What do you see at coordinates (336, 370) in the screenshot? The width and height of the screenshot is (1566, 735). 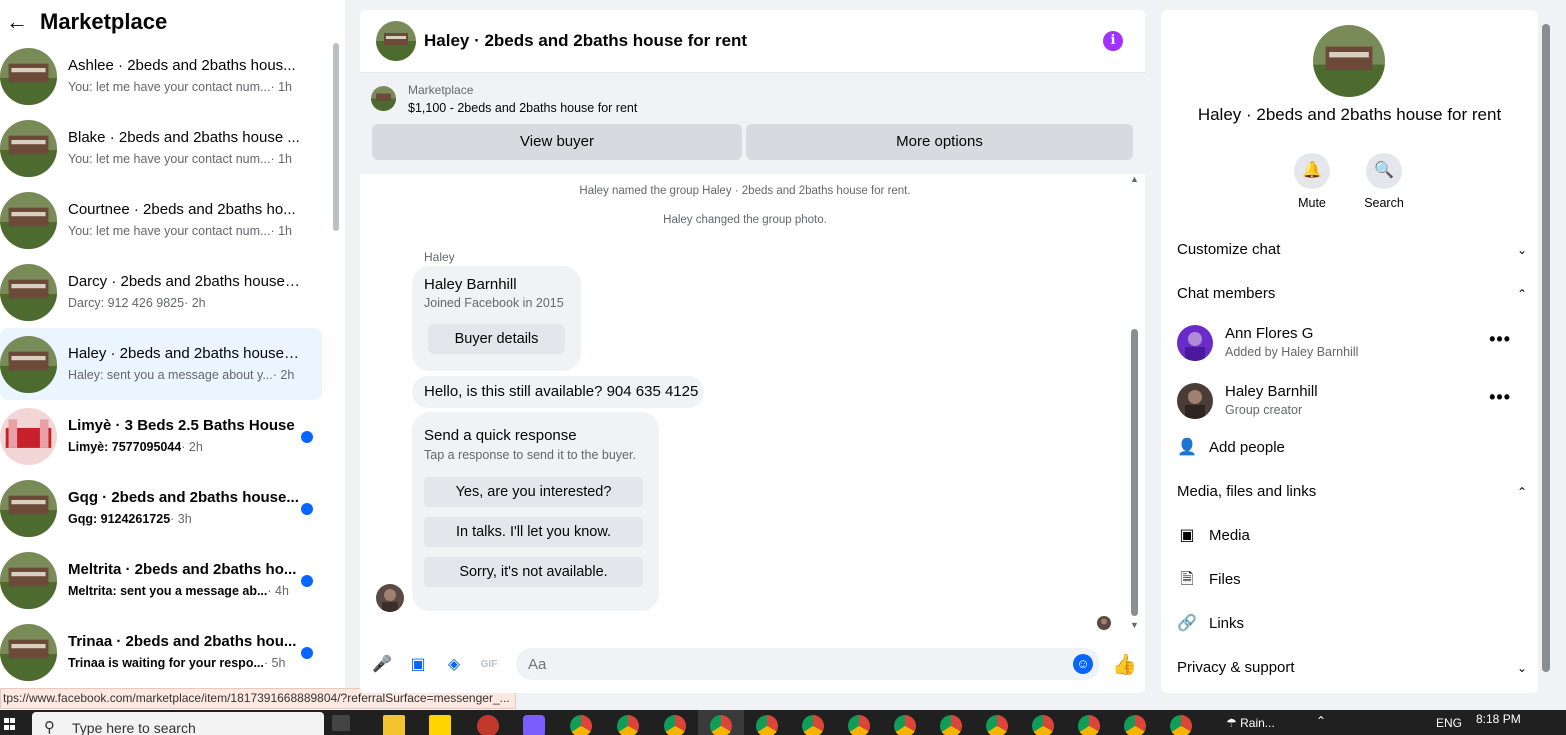 I see `sidebar-scrollbar` at bounding box center [336, 370].